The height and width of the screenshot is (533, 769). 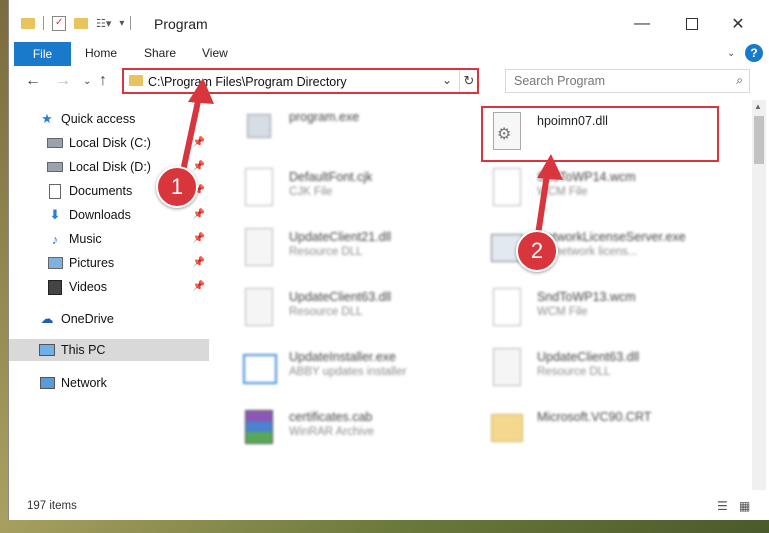 What do you see at coordinates (354, 190) in the screenshot?
I see `file-item-defaultfont: DefaultFont.cjk CJK File` at bounding box center [354, 190].